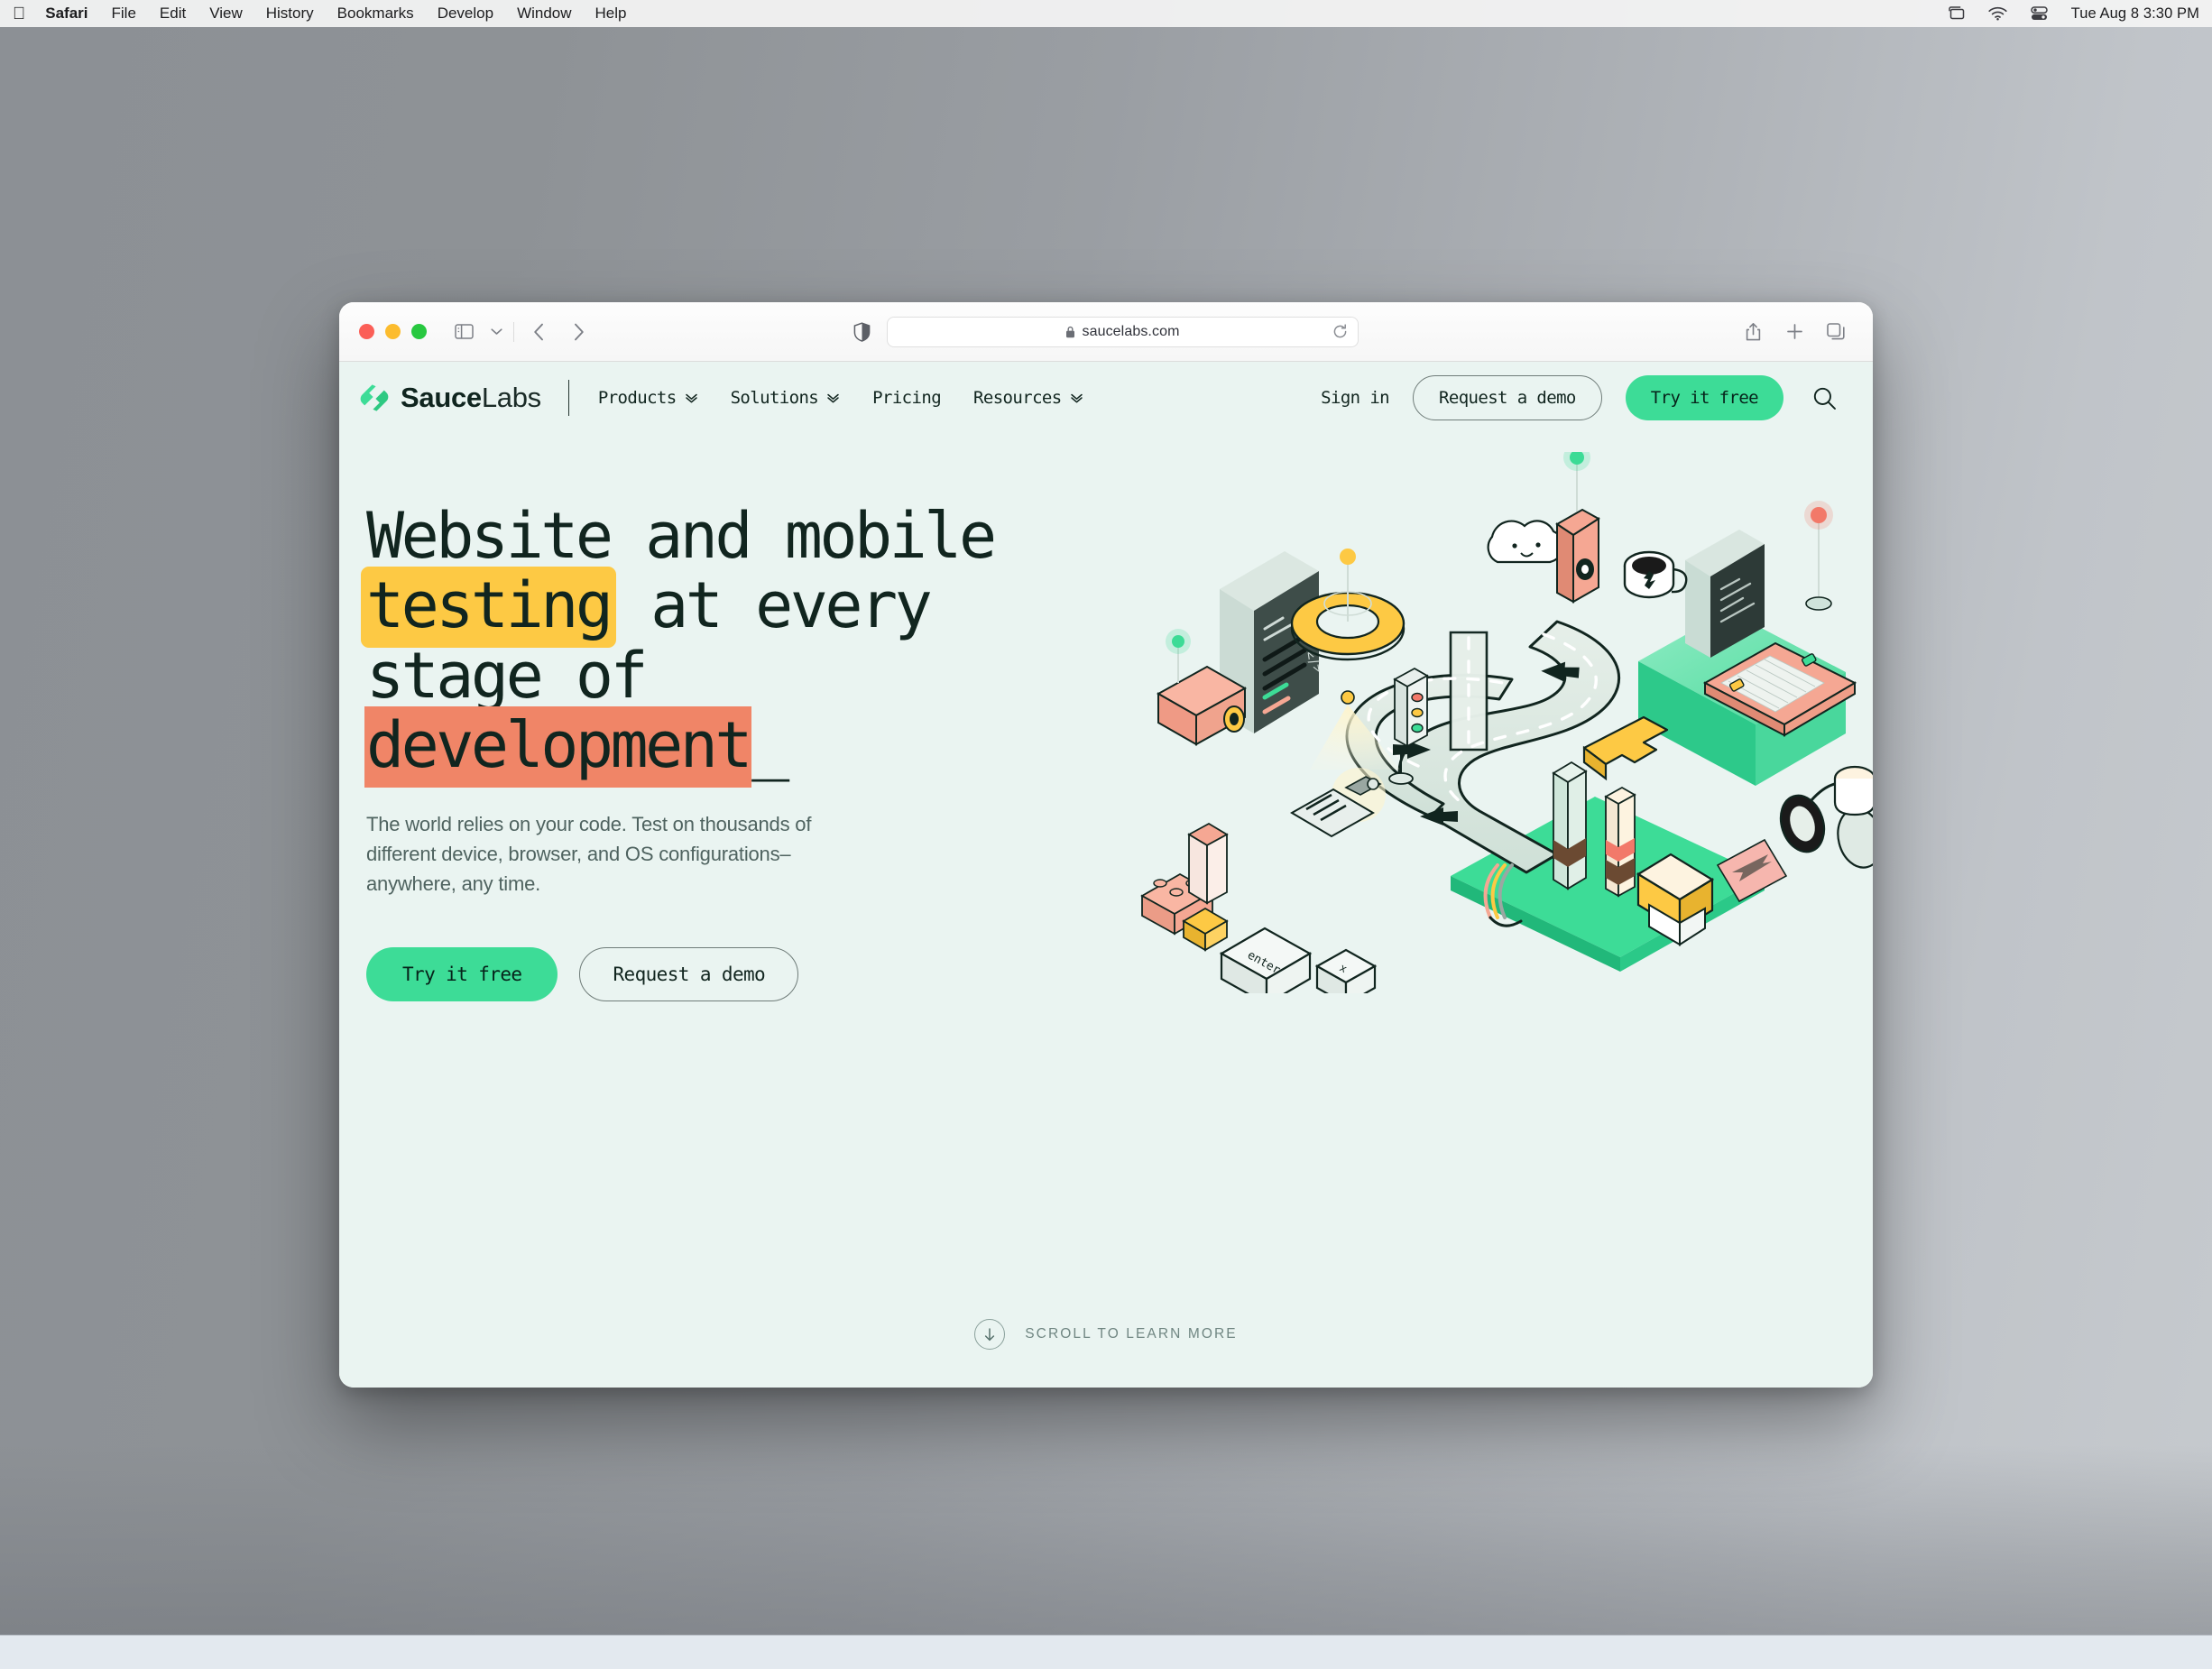 This screenshot has height=1669, width=2212. Describe the element at coordinates (1625, 748) in the screenshot. I see `cursor-arrow` at that location.